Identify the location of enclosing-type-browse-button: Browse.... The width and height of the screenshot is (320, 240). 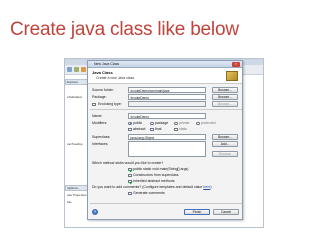
(225, 104).